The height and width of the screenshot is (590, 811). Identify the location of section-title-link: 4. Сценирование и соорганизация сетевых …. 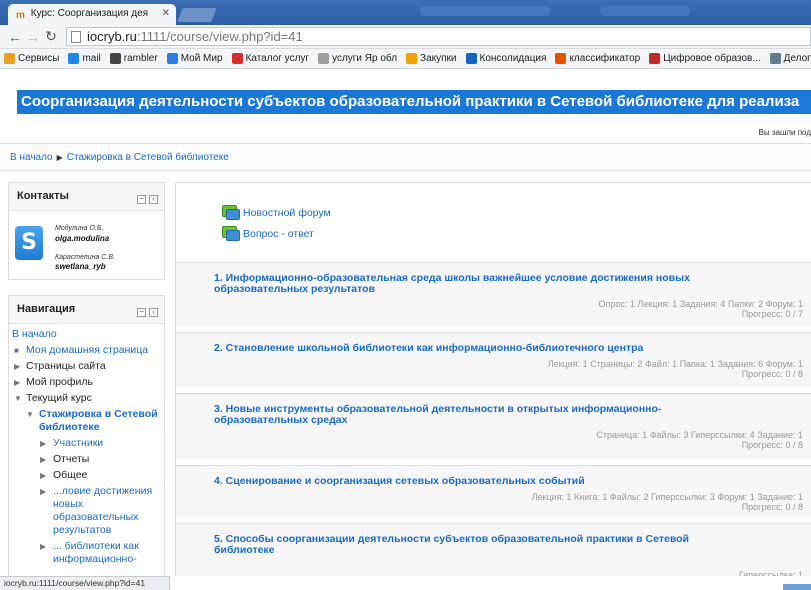
(474, 481).